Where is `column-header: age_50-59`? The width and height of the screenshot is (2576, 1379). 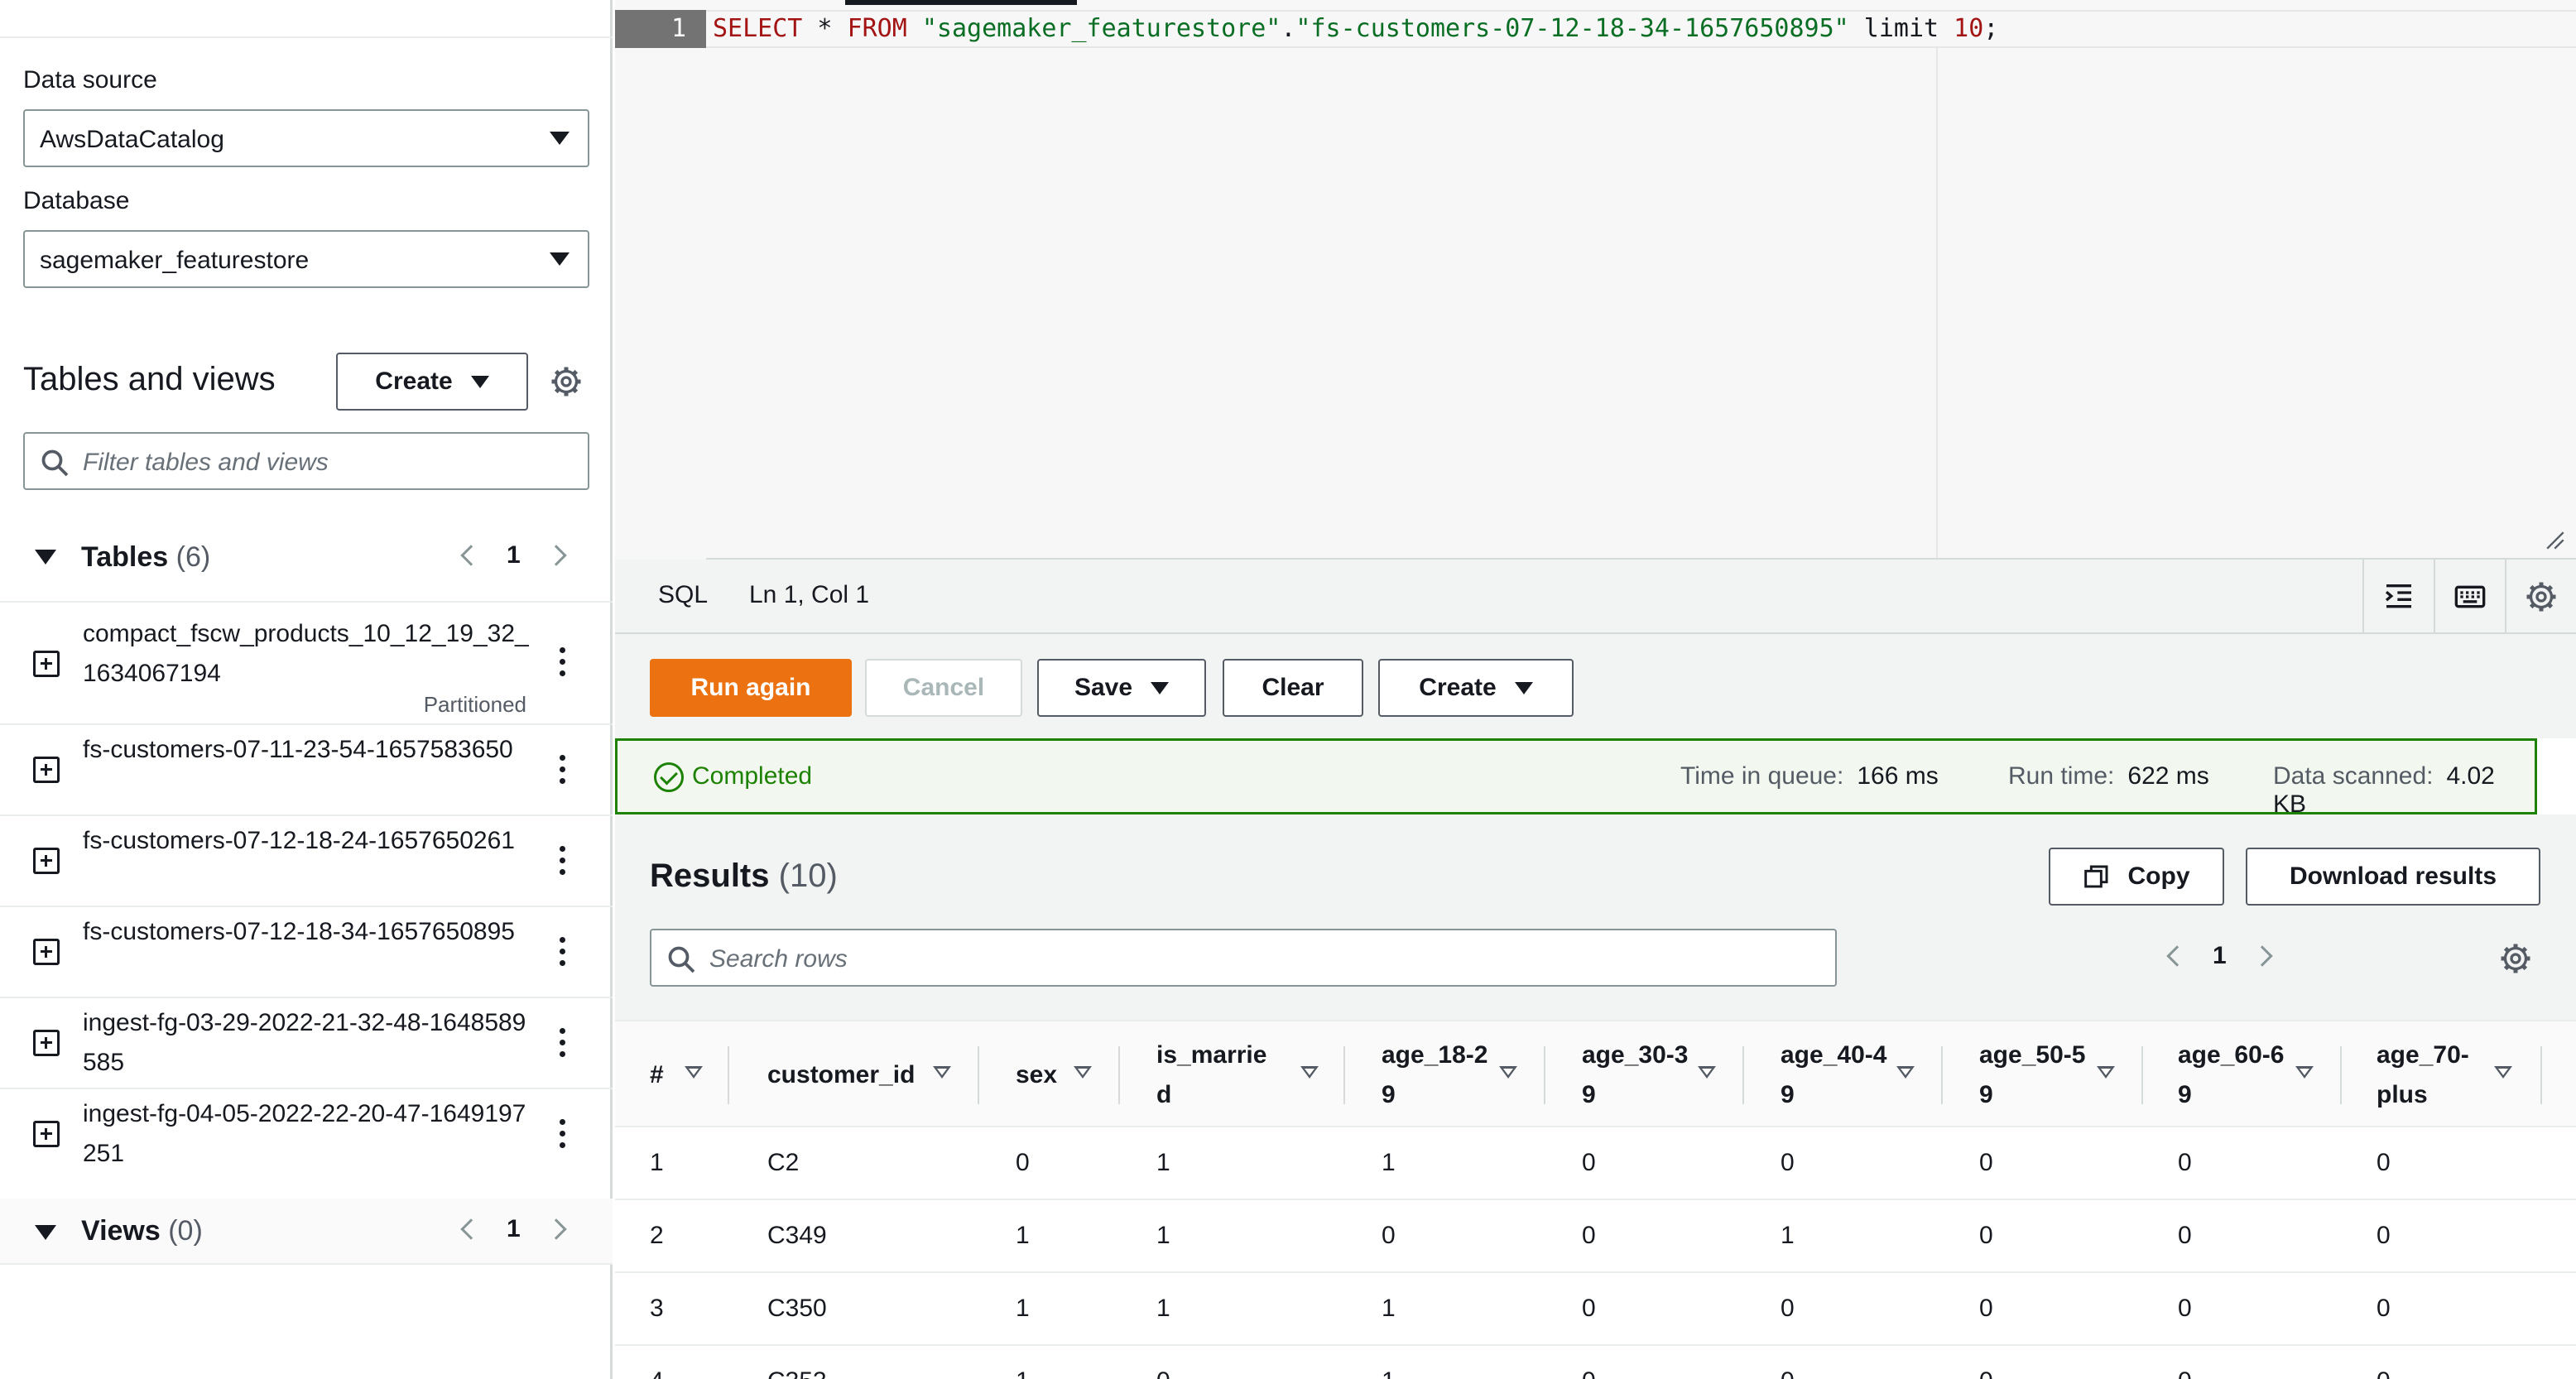 column-header: age_50-59 is located at coordinates (2033, 1075).